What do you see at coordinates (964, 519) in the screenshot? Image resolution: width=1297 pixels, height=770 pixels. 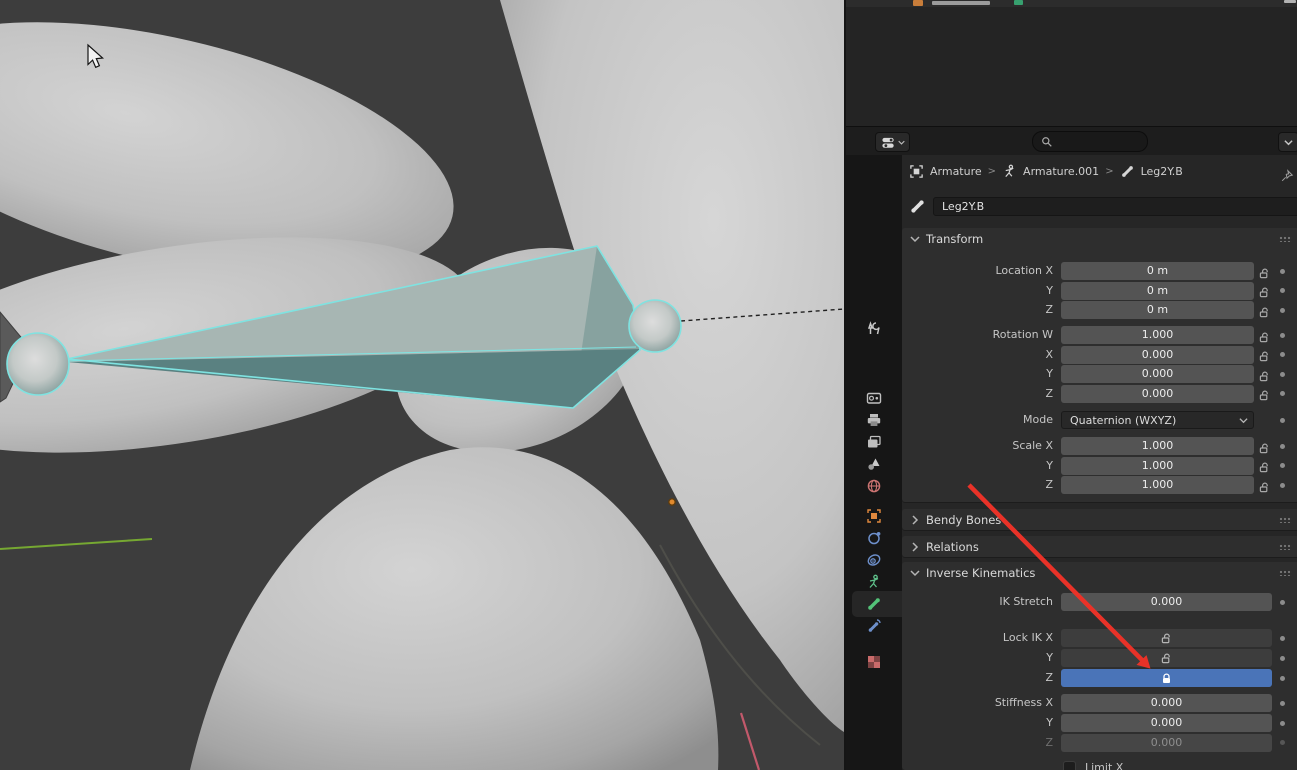 I see `panel-title: Bendy Bones` at bounding box center [964, 519].